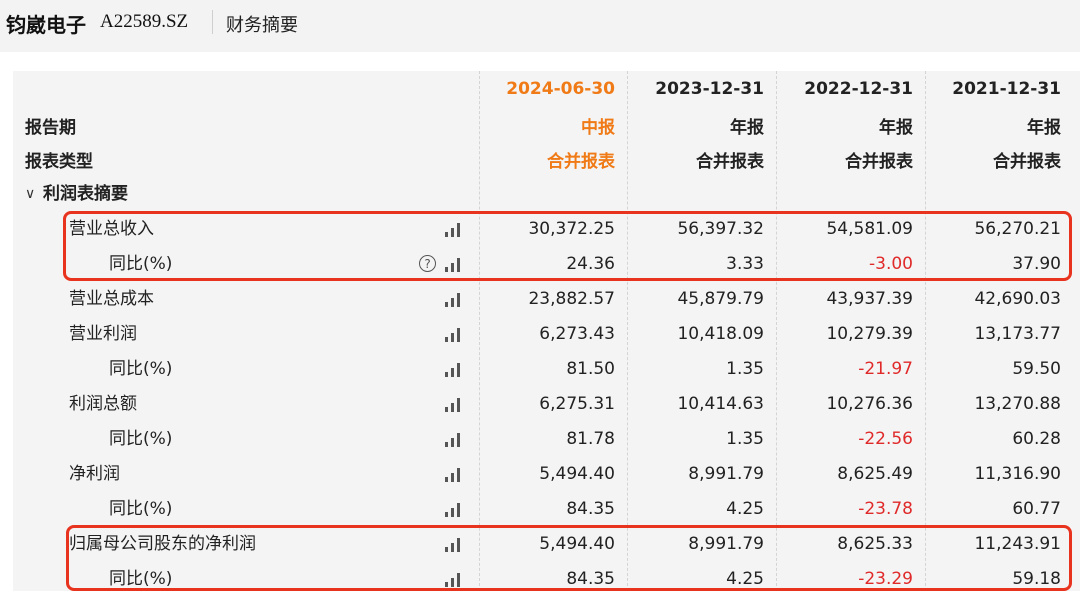 The width and height of the screenshot is (1080, 591). What do you see at coordinates (567, 246) in the screenshot?
I see `highlight-revenue` at bounding box center [567, 246].